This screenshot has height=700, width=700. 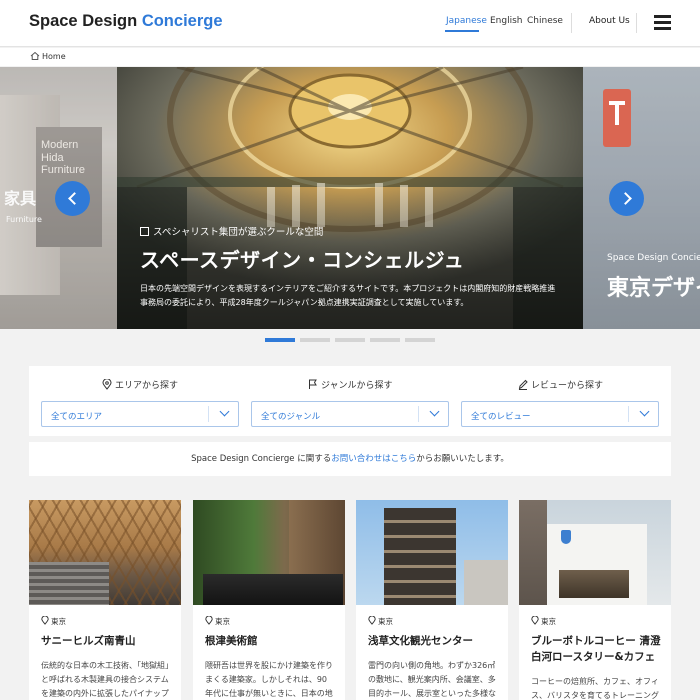 What do you see at coordinates (72, 198) in the screenshot?
I see `carousel-prev-button` at bounding box center [72, 198].